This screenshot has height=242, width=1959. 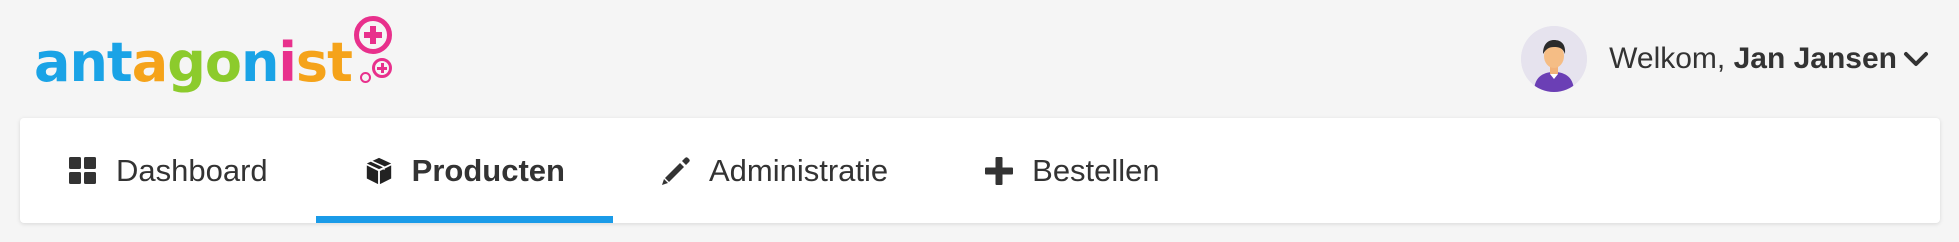 I want to click on logo-letter: s, so click(x=311, y=62).